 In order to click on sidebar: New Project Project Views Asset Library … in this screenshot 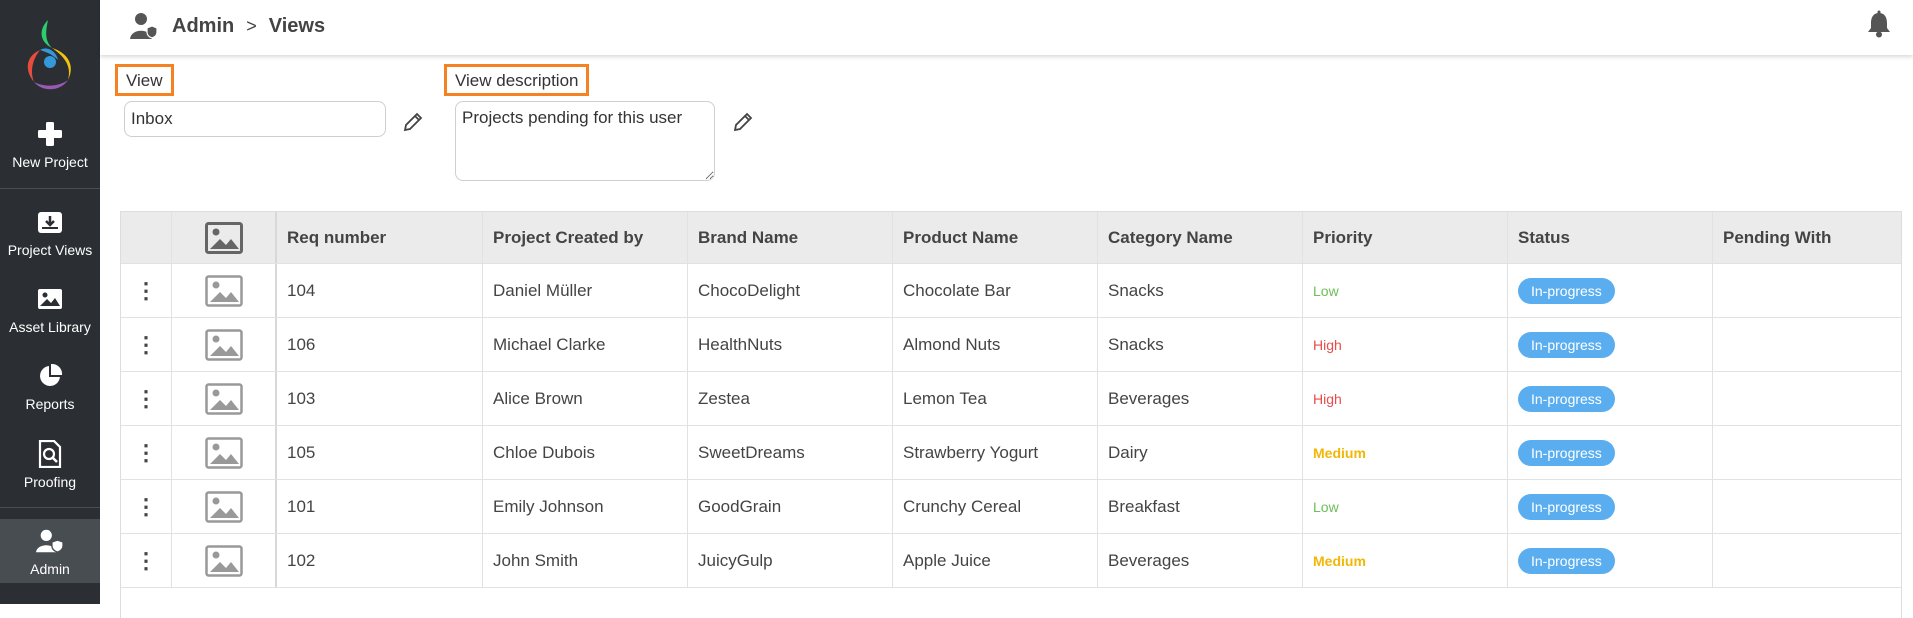, I will do `click(50, 302)`.